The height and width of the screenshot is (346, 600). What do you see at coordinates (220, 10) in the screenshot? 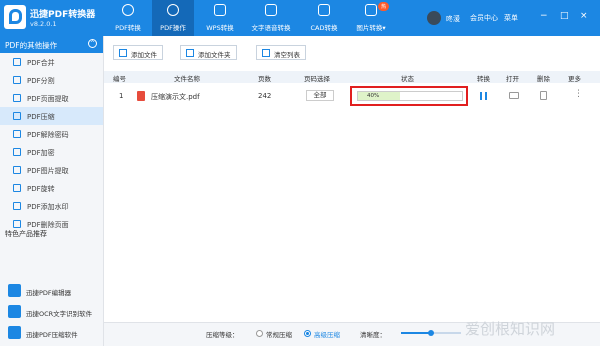
I see `wps-icon` at bounding box center [220, 10].